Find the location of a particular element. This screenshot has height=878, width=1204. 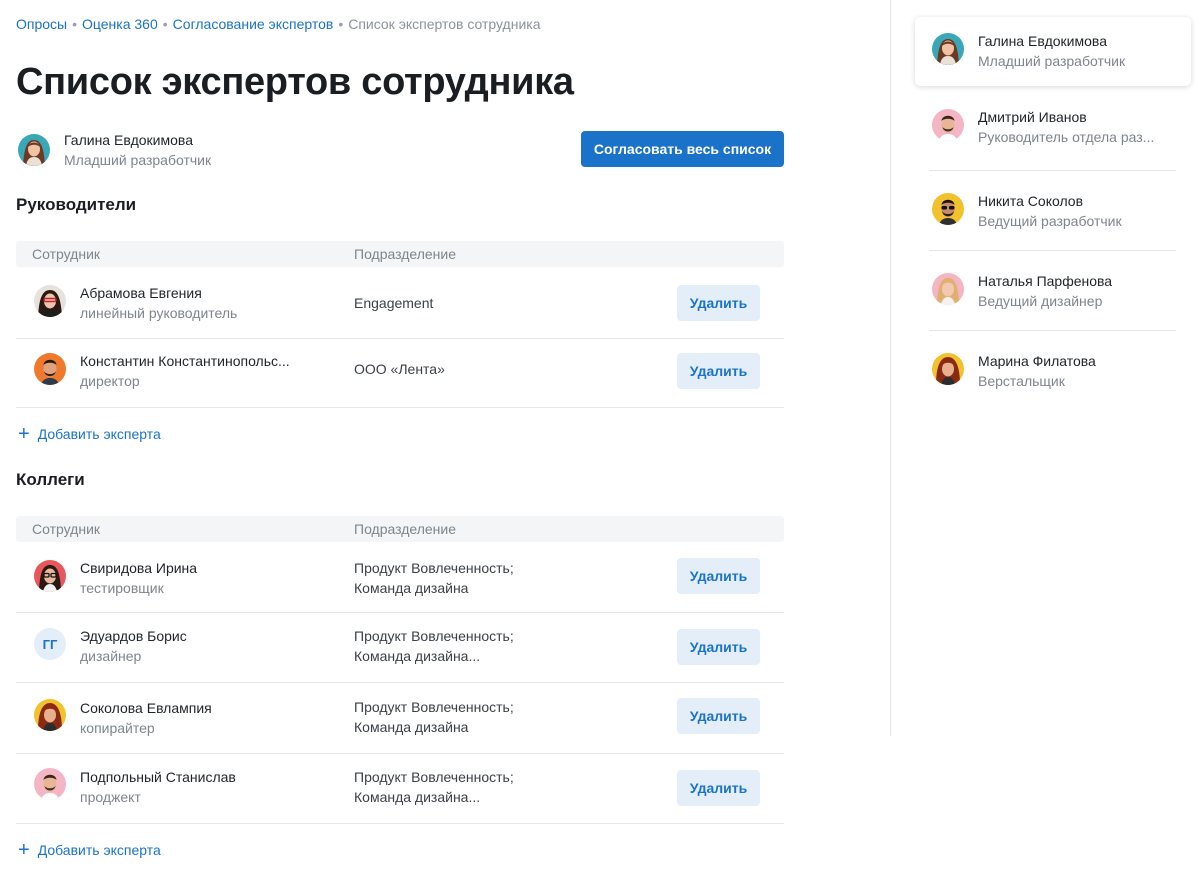

sidebar-name: Наталья Парфенова is located at coordinates (1045, 281).